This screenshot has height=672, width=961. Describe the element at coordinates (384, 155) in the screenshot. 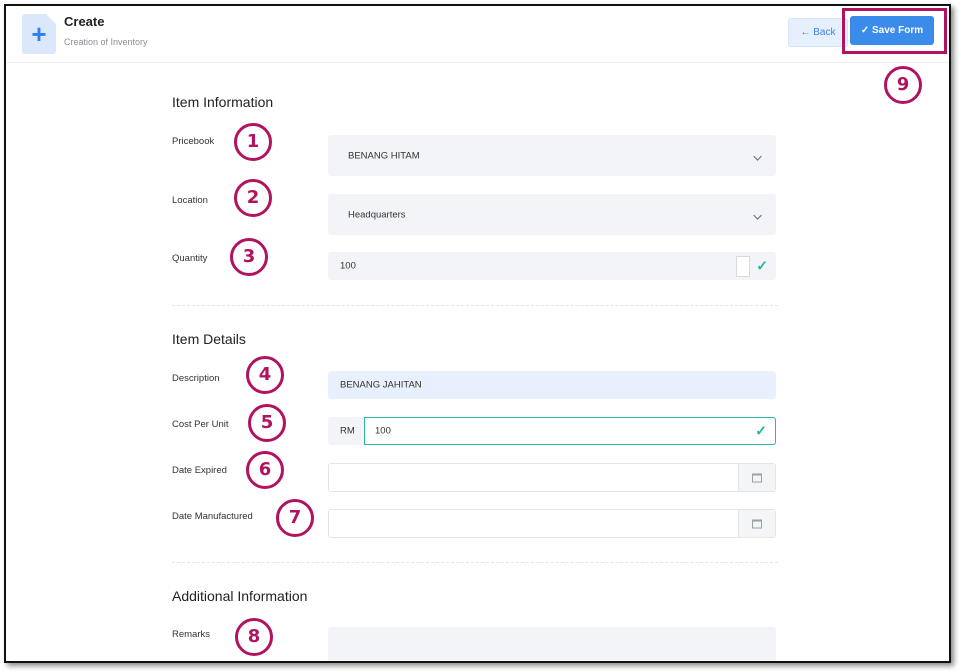

I see `pricebook-value: BENANG HITAM` at that location.